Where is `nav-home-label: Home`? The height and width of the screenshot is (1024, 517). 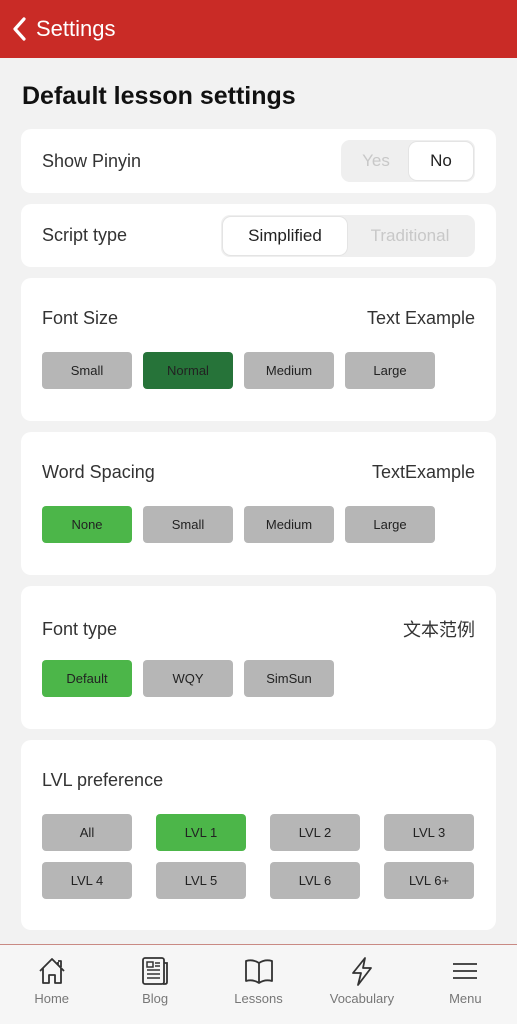 nav-home-label: Home is located at coordinates (52, 998).